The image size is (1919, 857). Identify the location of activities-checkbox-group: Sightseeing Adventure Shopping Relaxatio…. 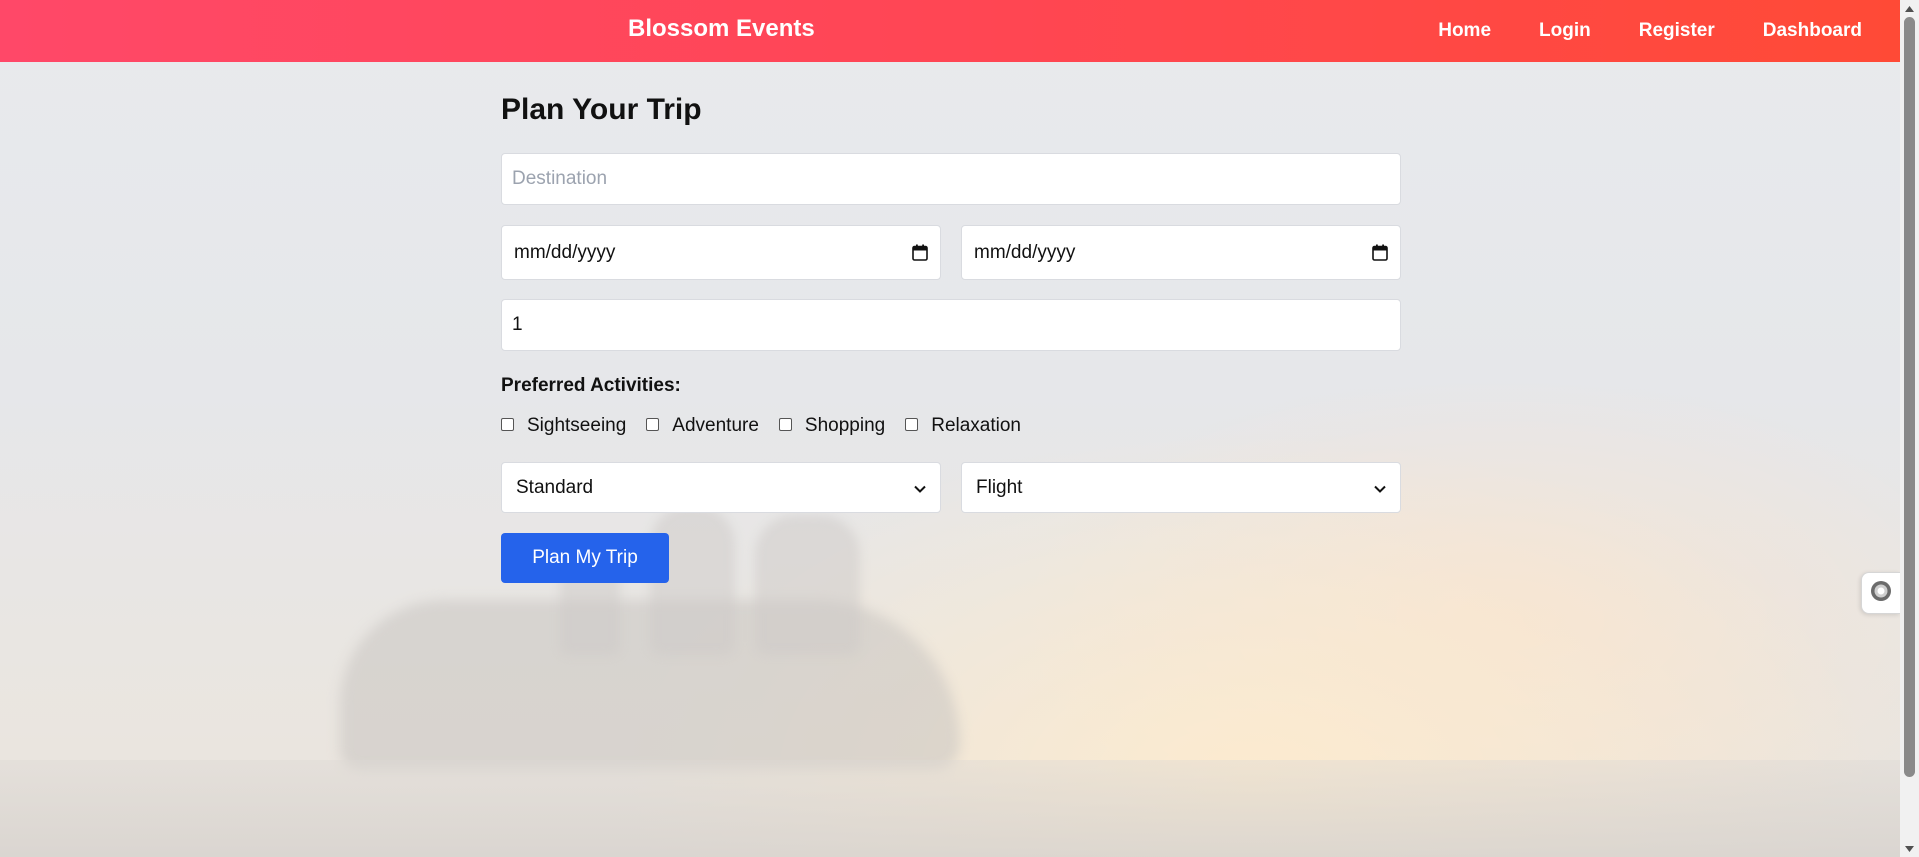
(771, 426).